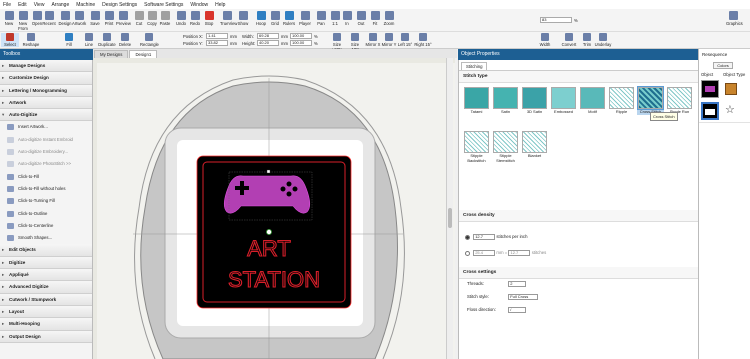 The width and height of the screenshot is (750, 359). Describe the element at coordinates (46, 299) in the screenshot. I see `toolbox-section-cutwork-stumpwork: Cutwork / Stumpwork` at that location.